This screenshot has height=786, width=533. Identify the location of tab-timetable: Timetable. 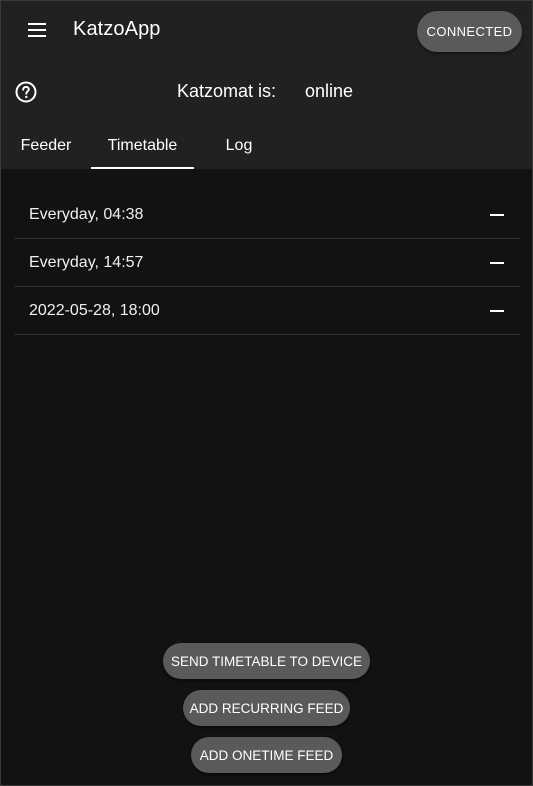
(142, 146).